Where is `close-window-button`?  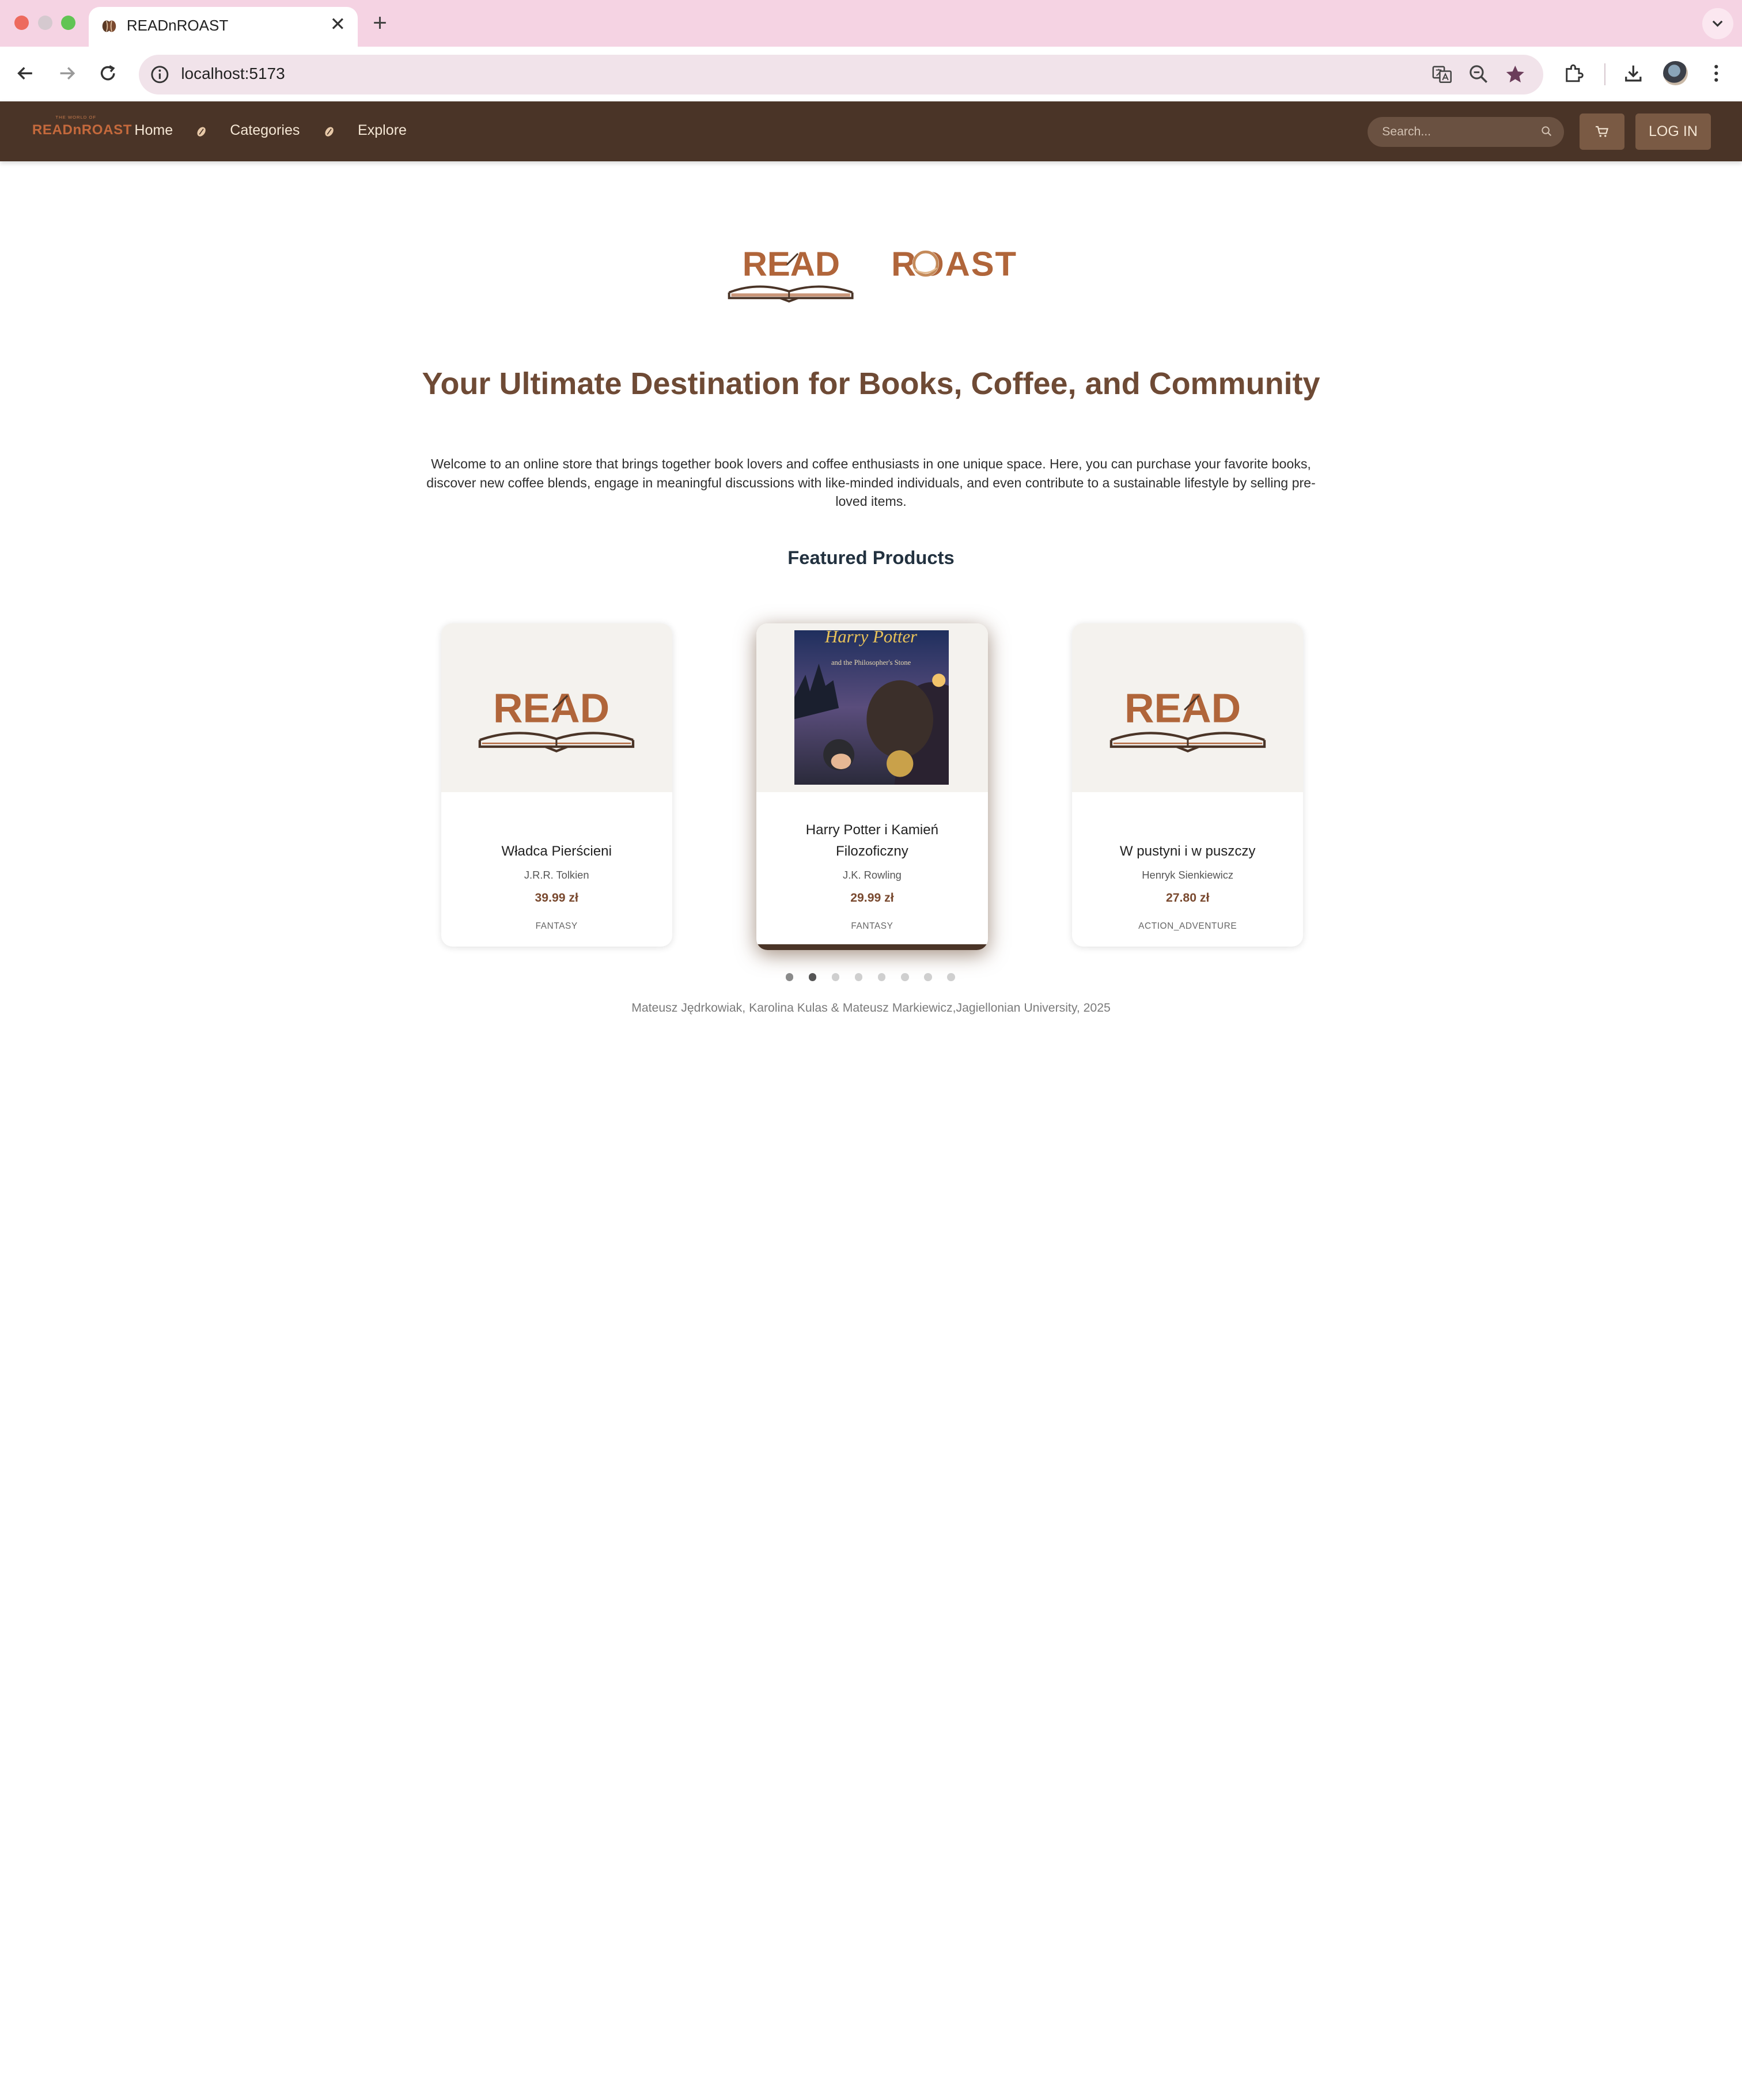 close-window-button is located at coordinates (21, 24).